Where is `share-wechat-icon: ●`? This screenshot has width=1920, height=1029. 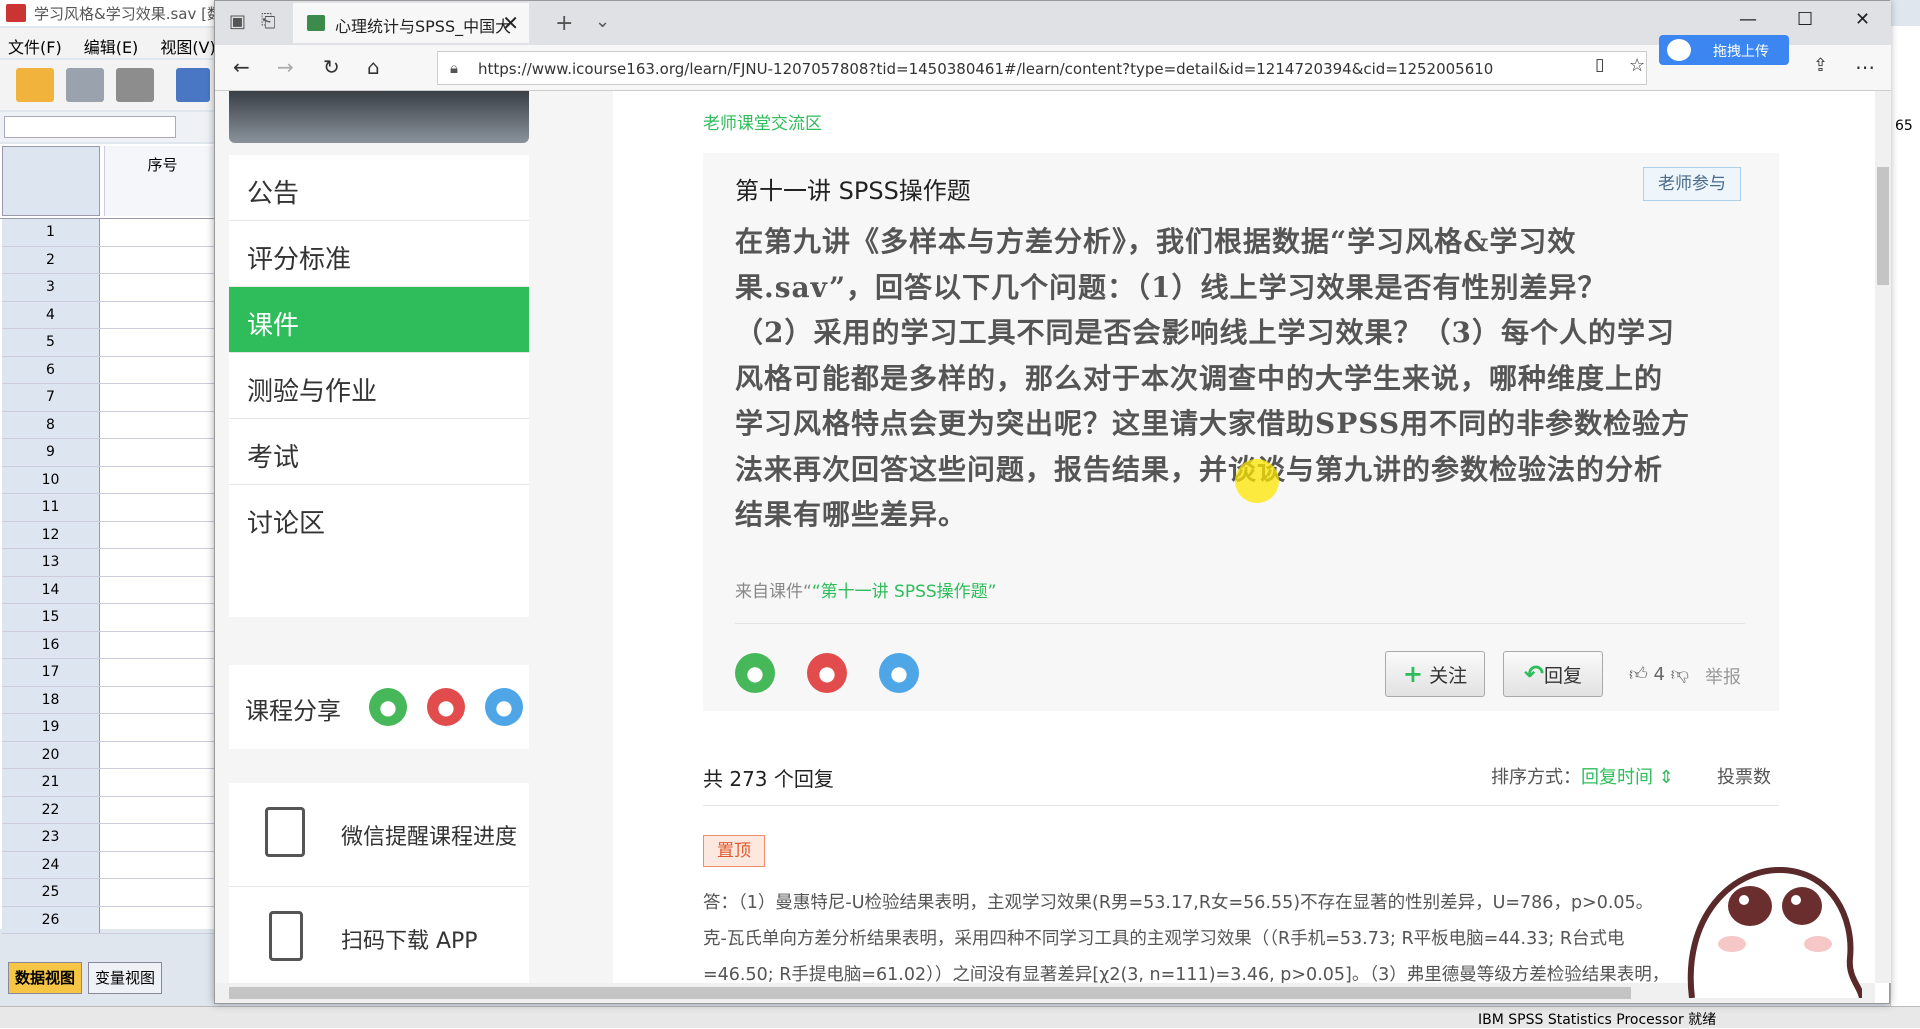
share-wechat-icon: ● is located at coordinates (755, 673).